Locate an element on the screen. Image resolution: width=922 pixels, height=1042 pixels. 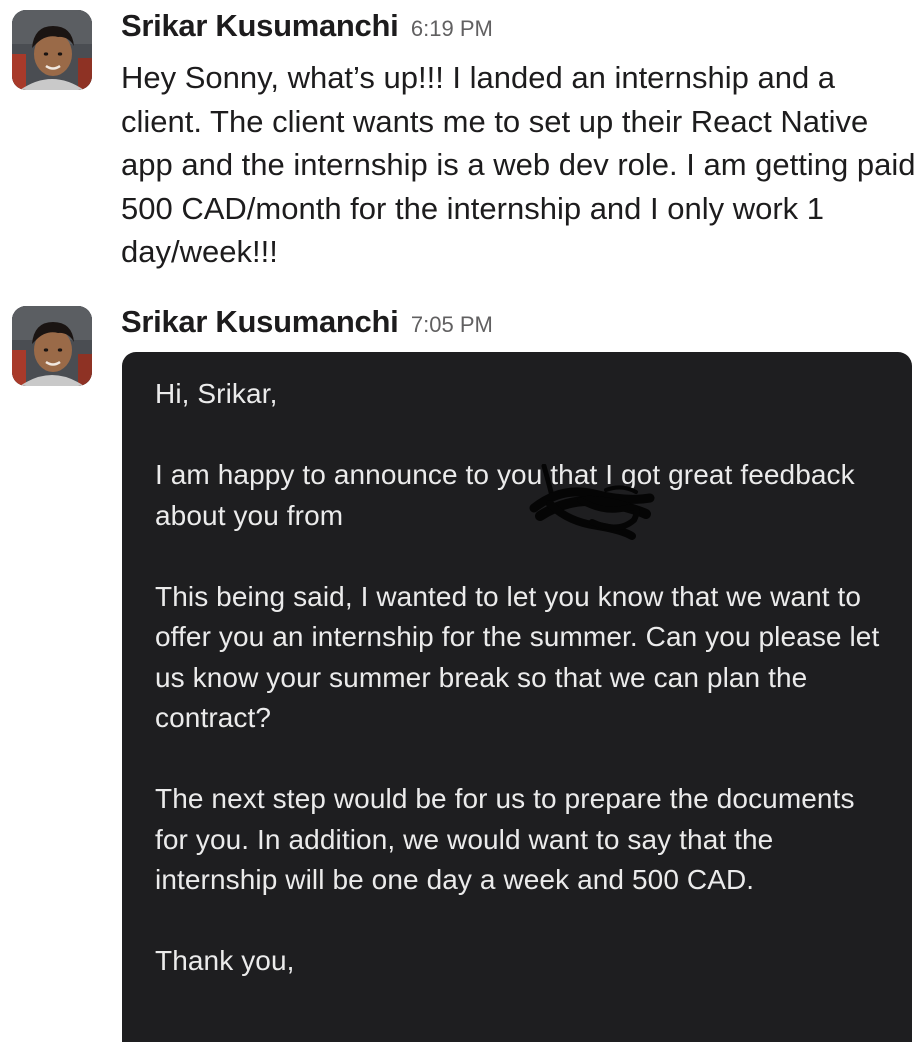
message-header: Srikar Kusumanchi 7:05 PM is located at coordinates (307, 322).